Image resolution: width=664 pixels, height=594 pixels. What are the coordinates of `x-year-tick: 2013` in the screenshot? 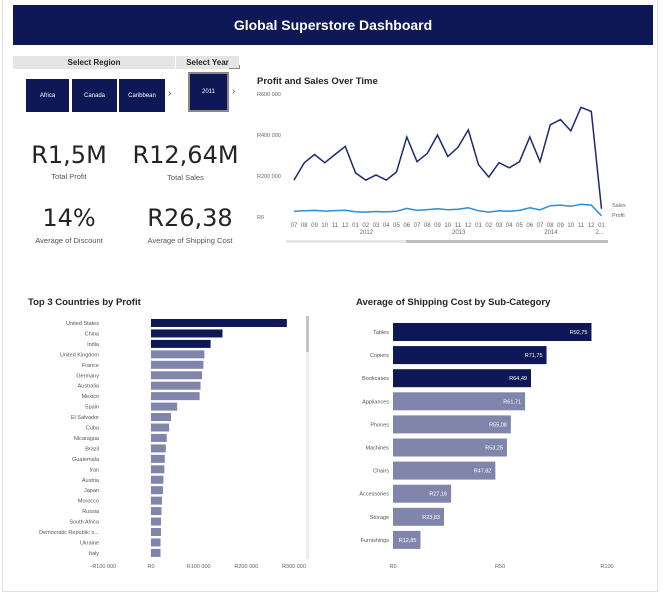 It's located at (459, 233).